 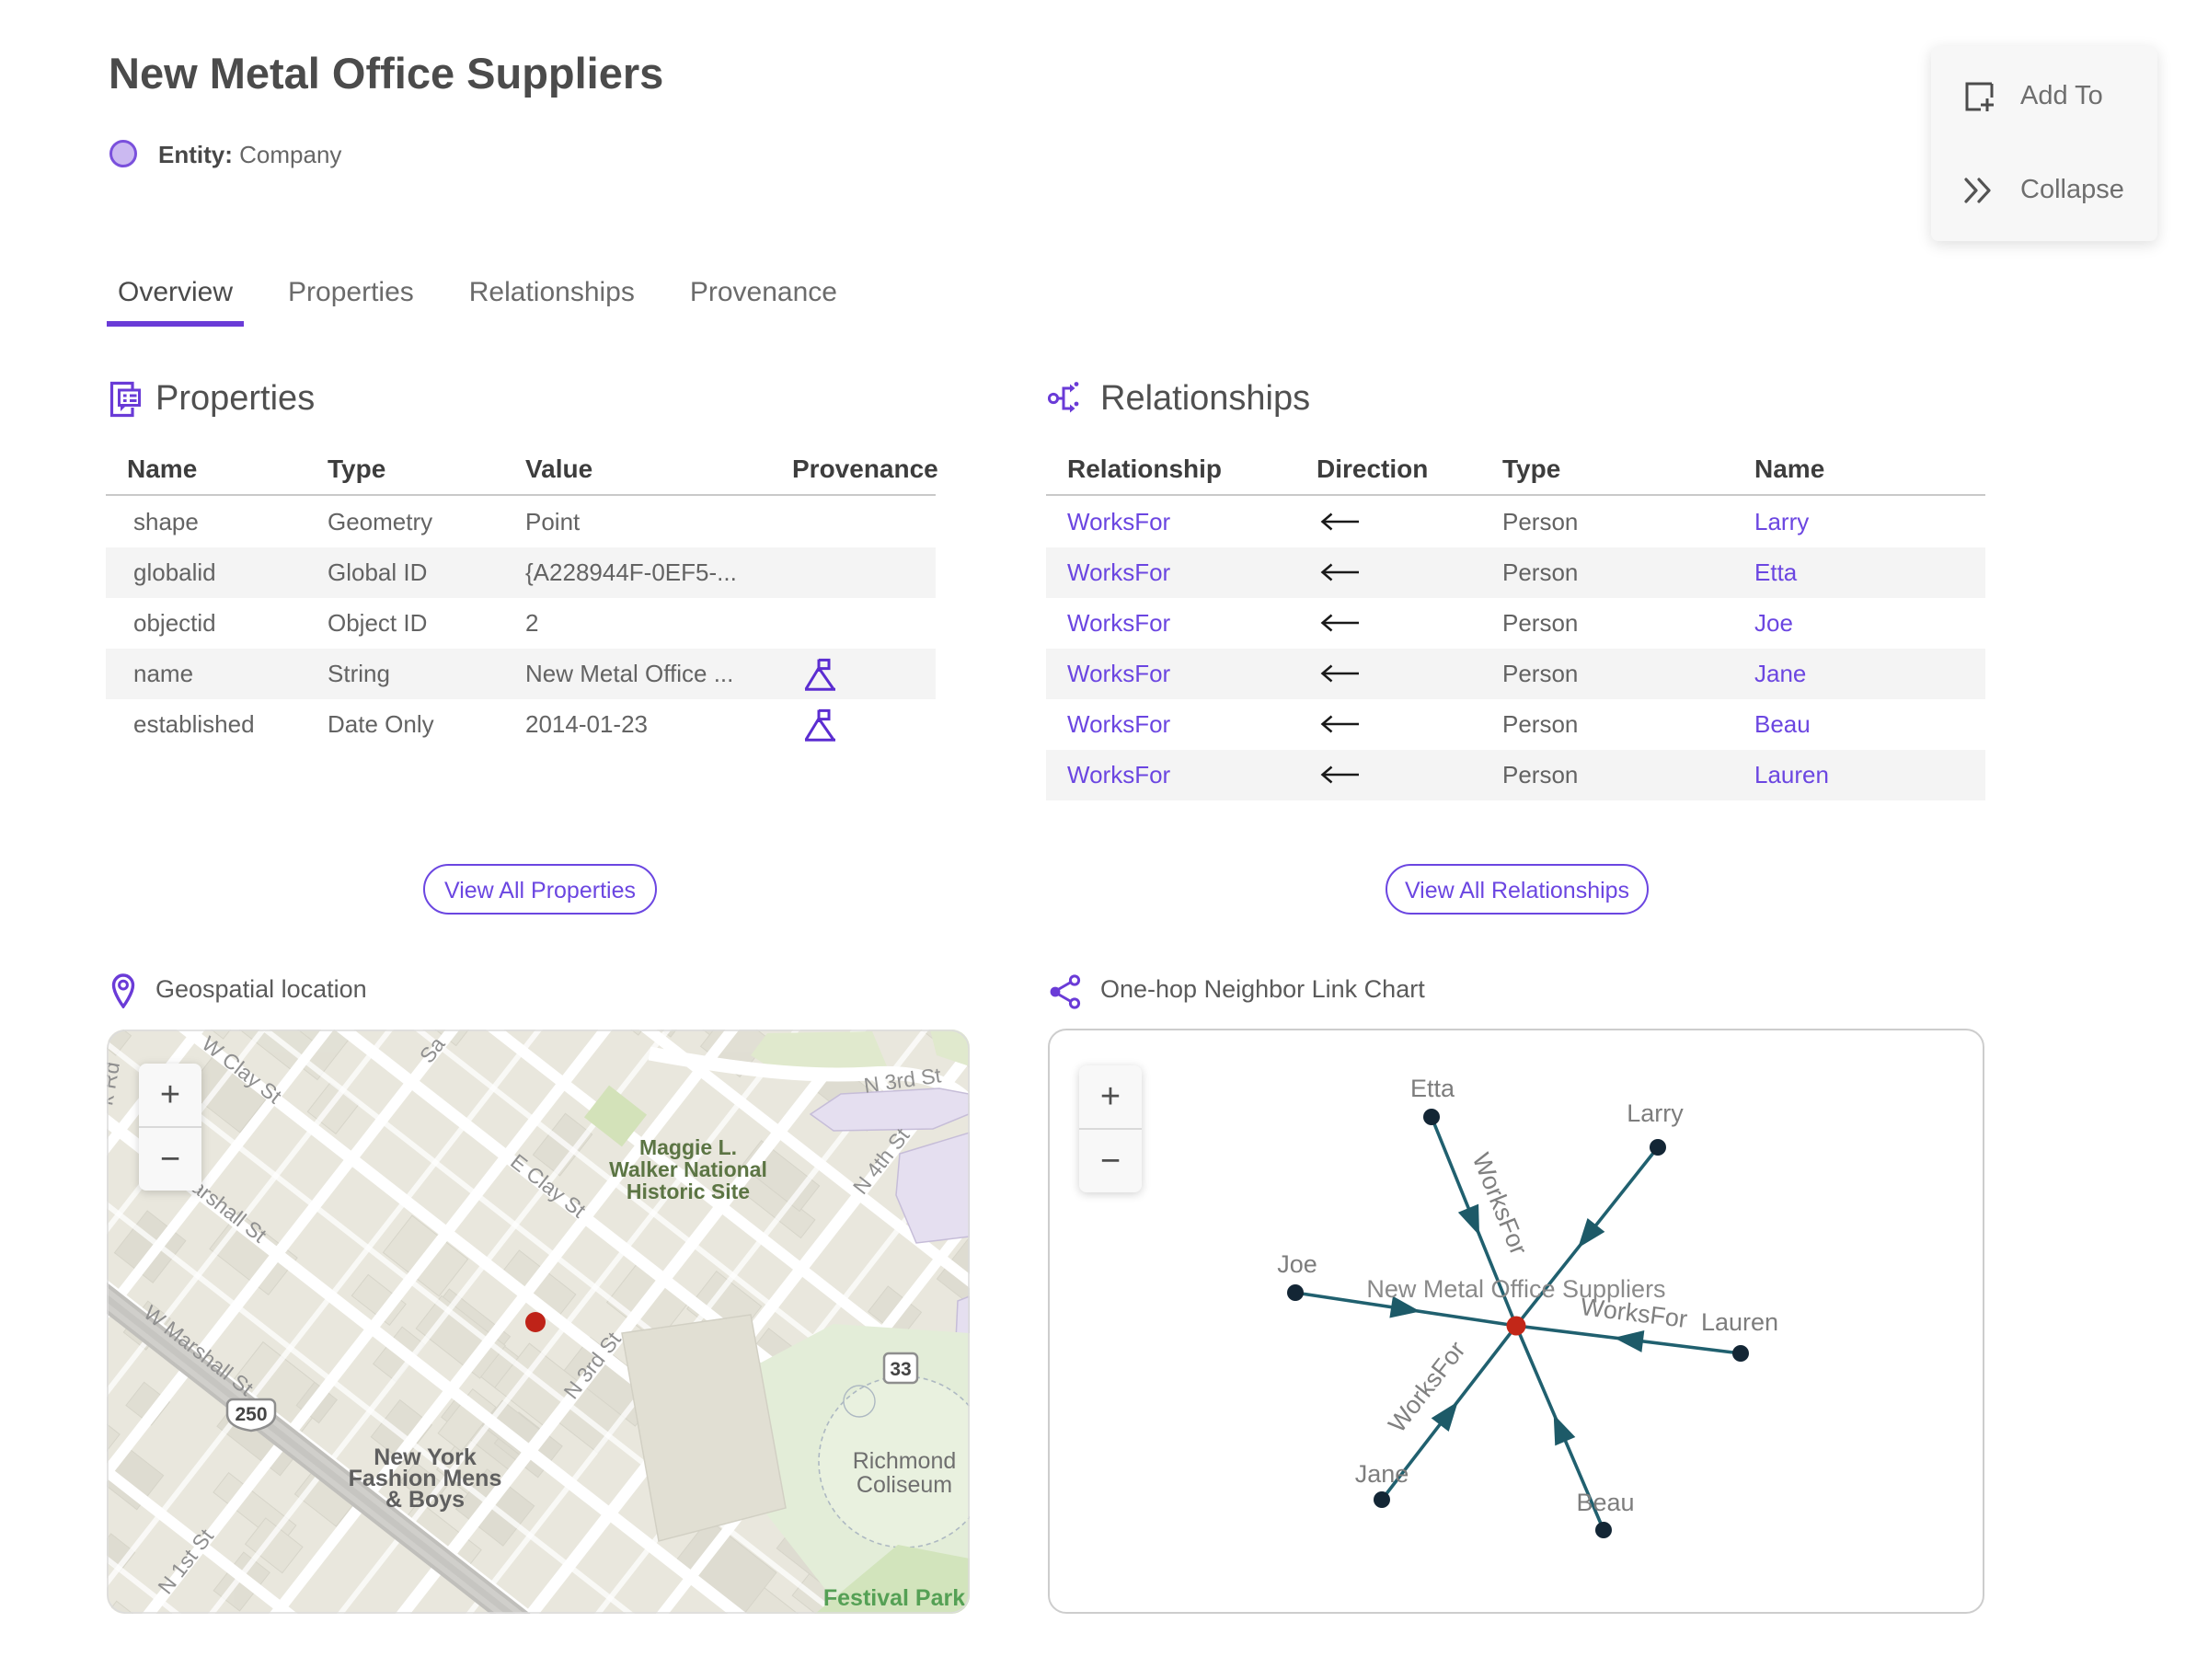 I want to click on svg-text: Festival Park, so click(x=894, y=1598).